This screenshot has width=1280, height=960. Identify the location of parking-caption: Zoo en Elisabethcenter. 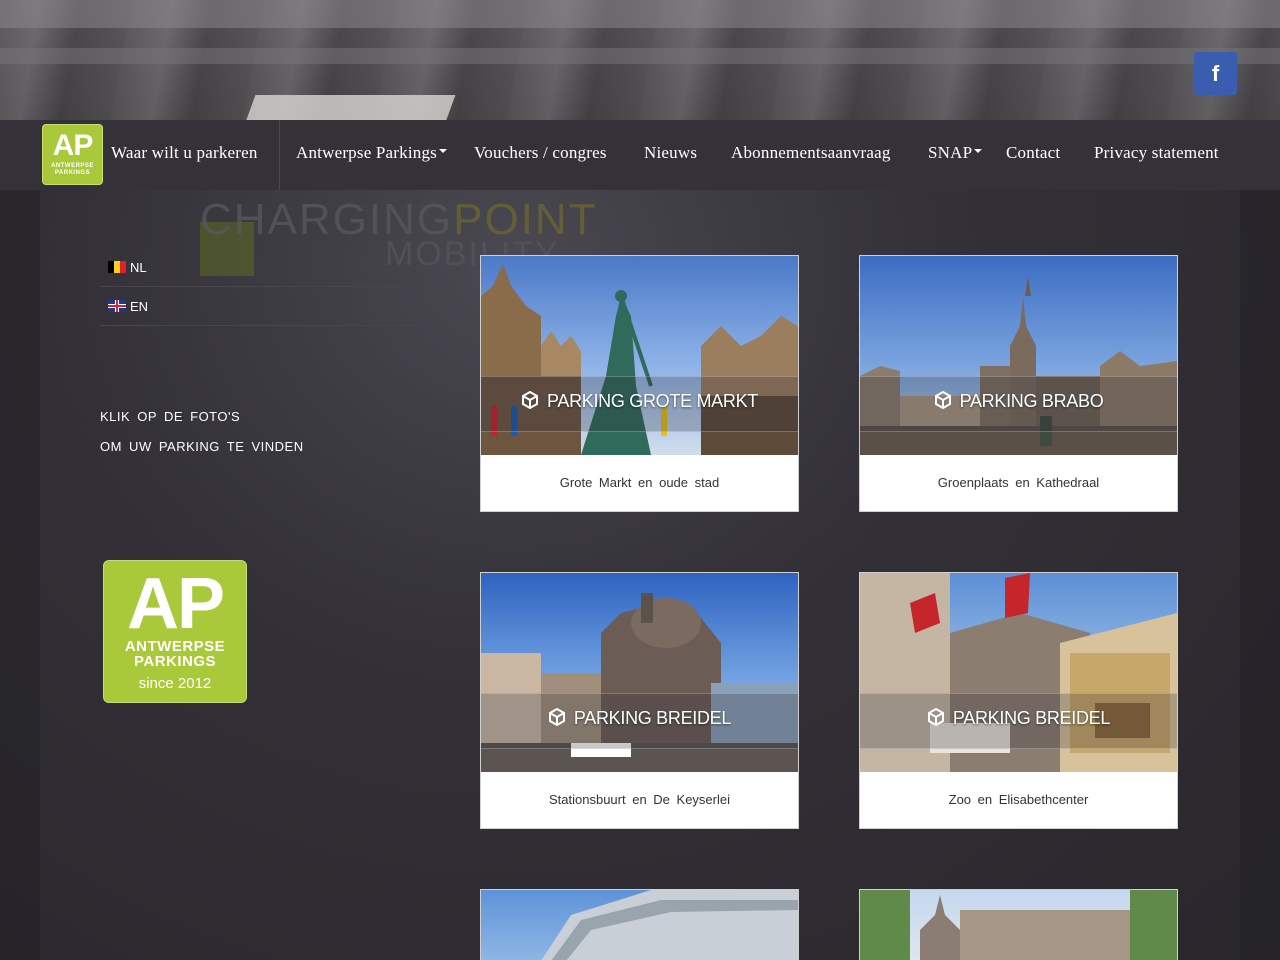
(1018, 799).